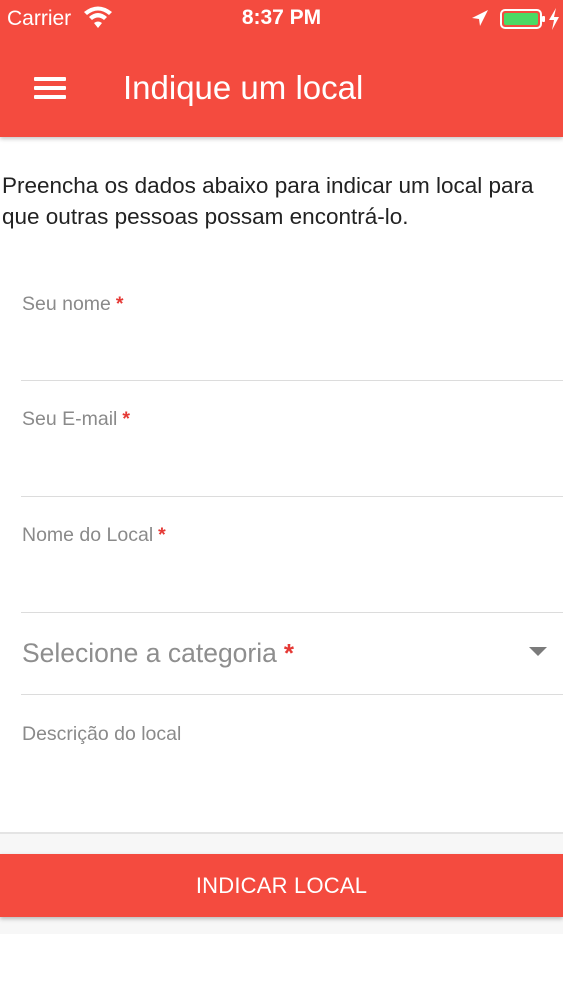 This screenshot has height=1000, width=563. Describe the element at coordinates (281, 19) in the screenshot. I see `status-bar: Carrier 8:37 PM` at that location.